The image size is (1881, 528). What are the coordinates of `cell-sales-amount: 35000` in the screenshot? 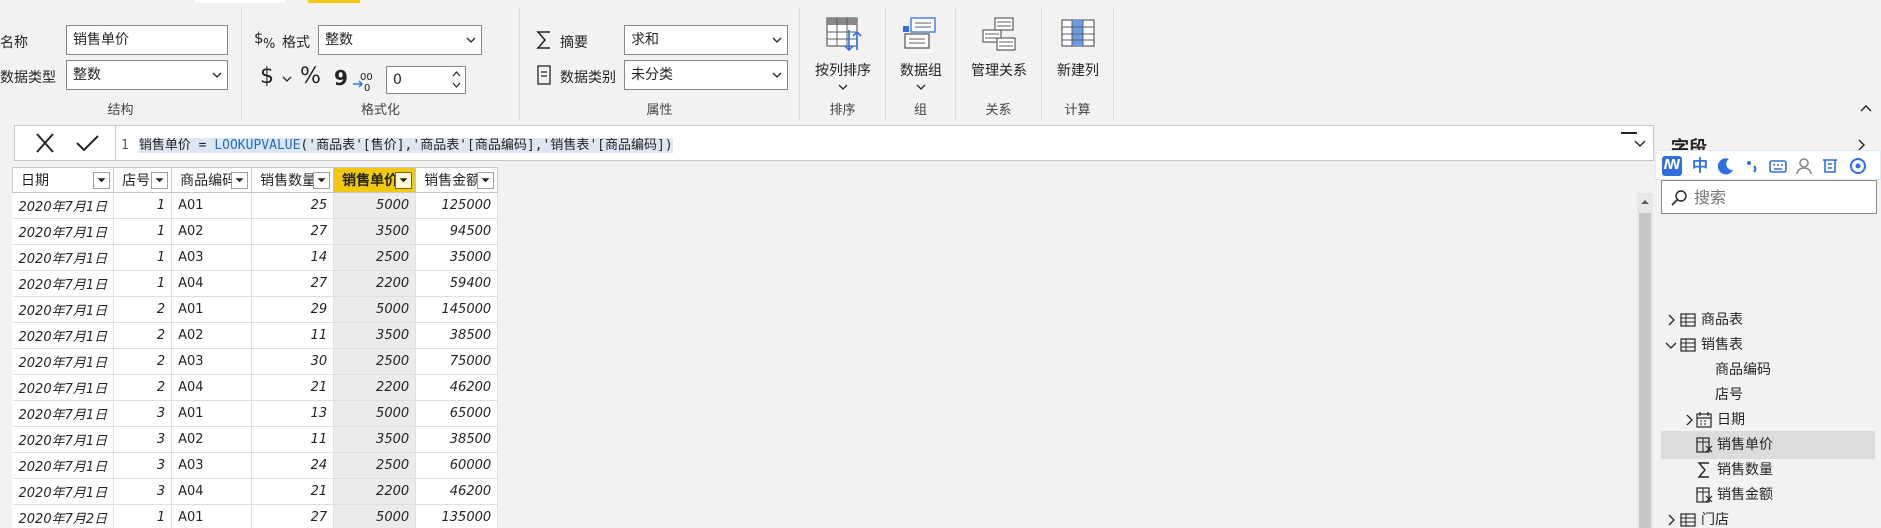 It's located at (457, 257).